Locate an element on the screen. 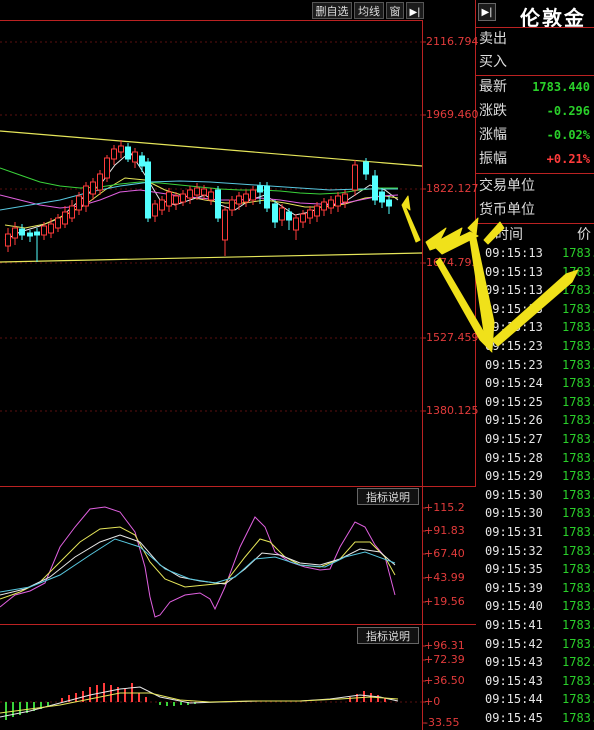 This screenshot has height=730, width=594. tick-time: 09:15:42 is located at coordinates (514, 643).